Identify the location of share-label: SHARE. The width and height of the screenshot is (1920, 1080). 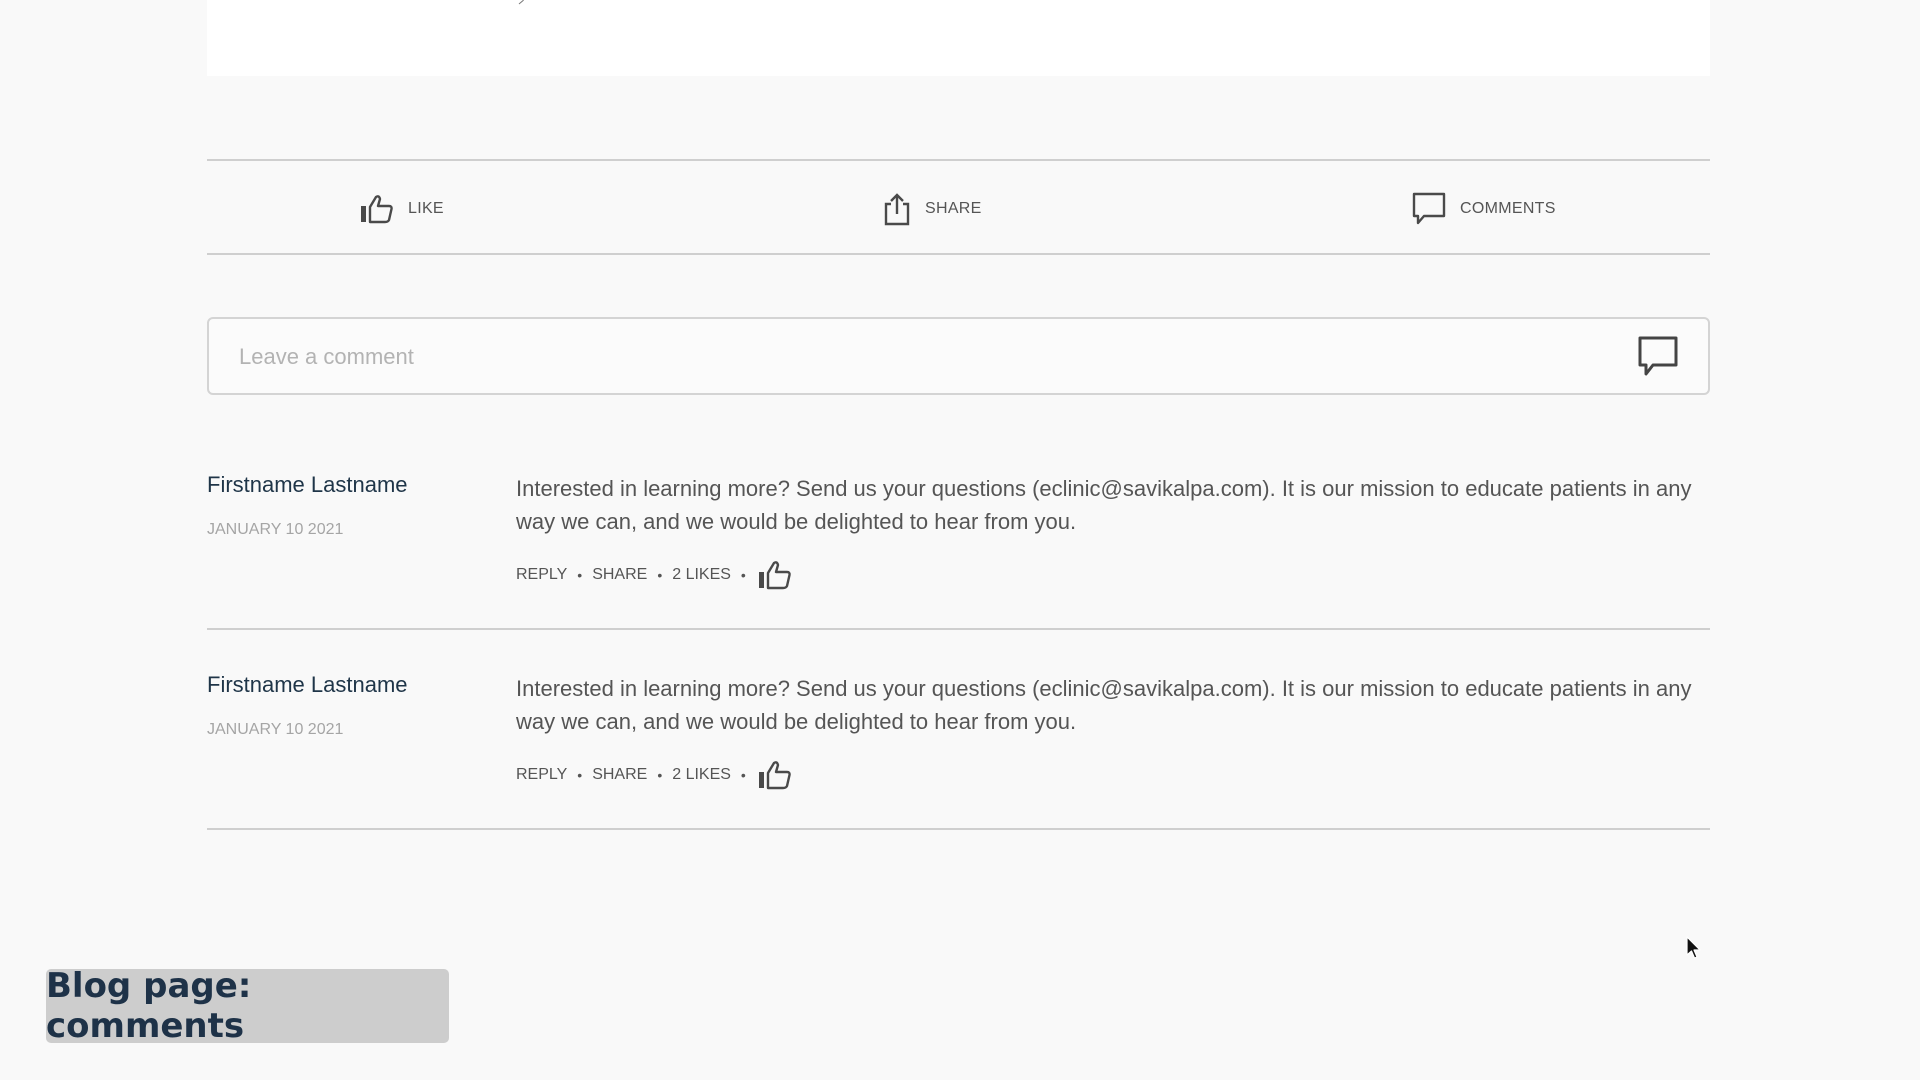
(953, 208).